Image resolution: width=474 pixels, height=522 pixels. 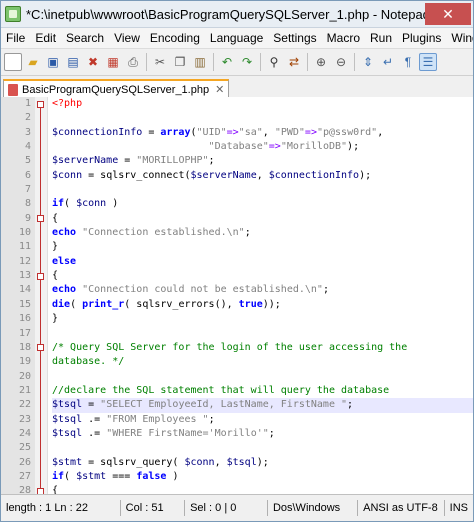 What do you see at coordinates (458, 508) in the screenshot?
I see `status-insert-mode: INS` at bounding box center [458, 508].